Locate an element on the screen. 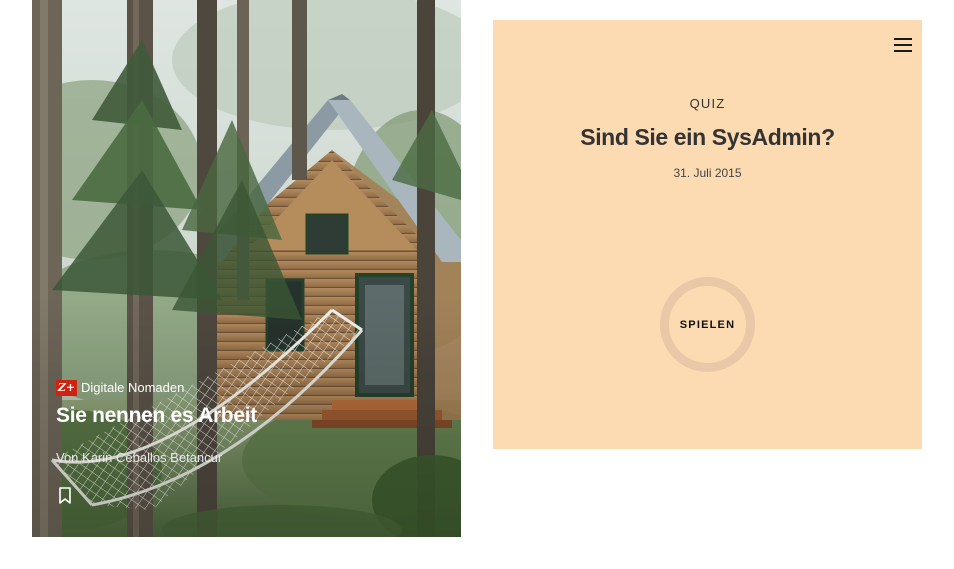 The height and width of the screenshot is (569, 954). quiz-date: 31. Juli 2015 is located at coordinates (707, 173).